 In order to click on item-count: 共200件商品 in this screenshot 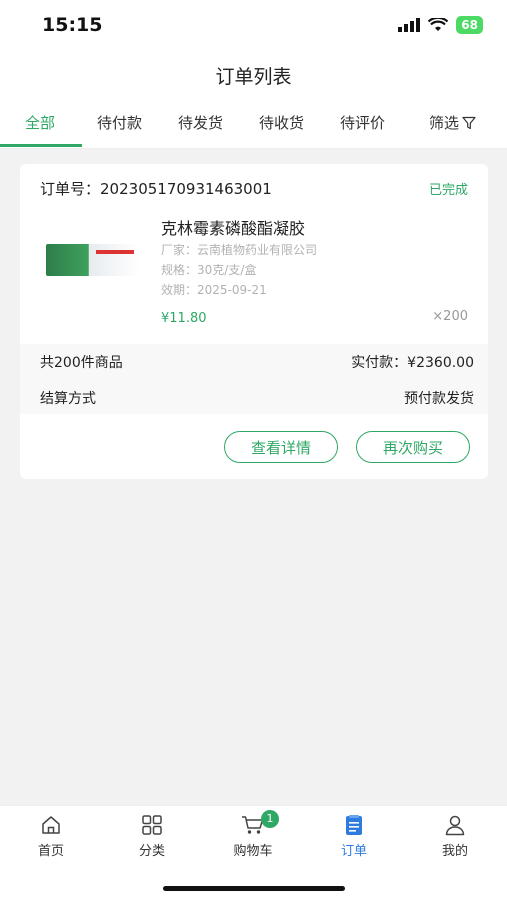, I will do `click(81, 363)`.